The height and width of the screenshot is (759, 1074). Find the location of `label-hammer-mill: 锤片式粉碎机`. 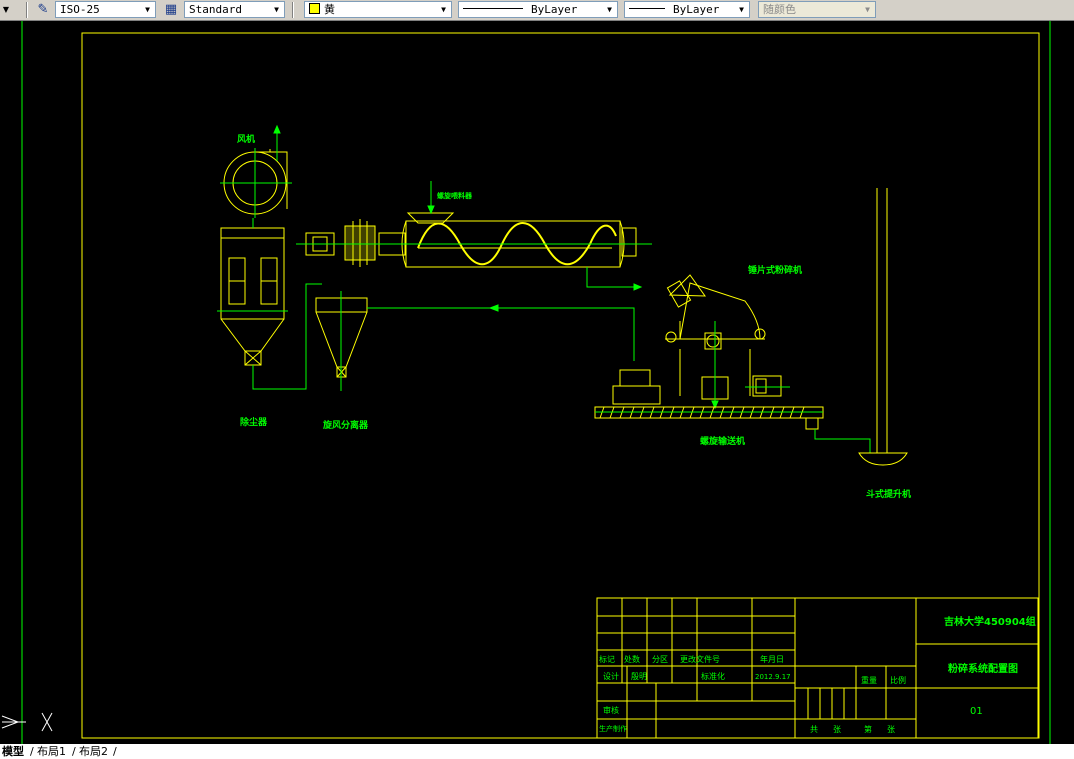

label-hammer-mill: 锤片式粉碎机 is located at coordinates (775, 270).